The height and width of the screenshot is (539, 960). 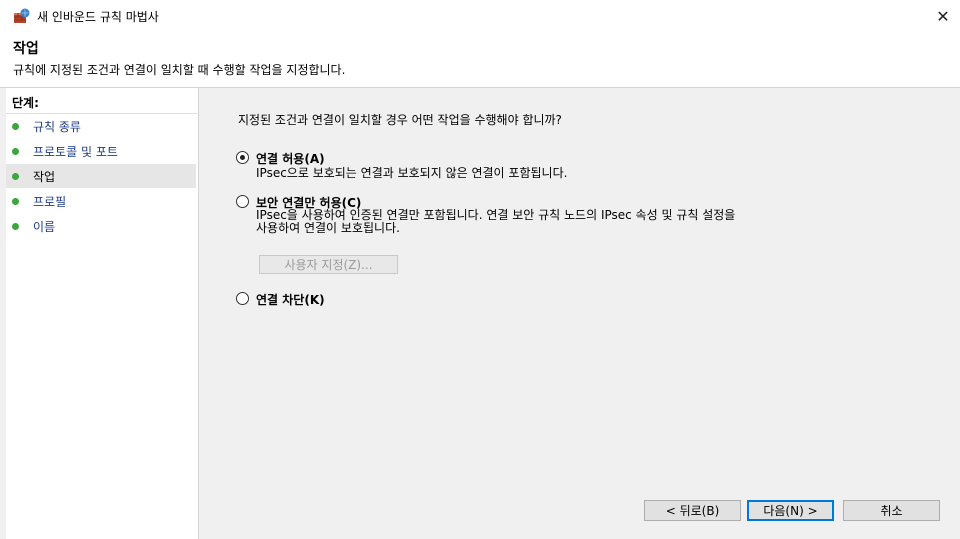 What do you see at coordinates (179, 70) in the screenshot?
I see `page-description: 규칙에 지정된 조건과 연결이 일치할 때 수행할 작업을 지정합니다.` at bounding box center [179, 70].